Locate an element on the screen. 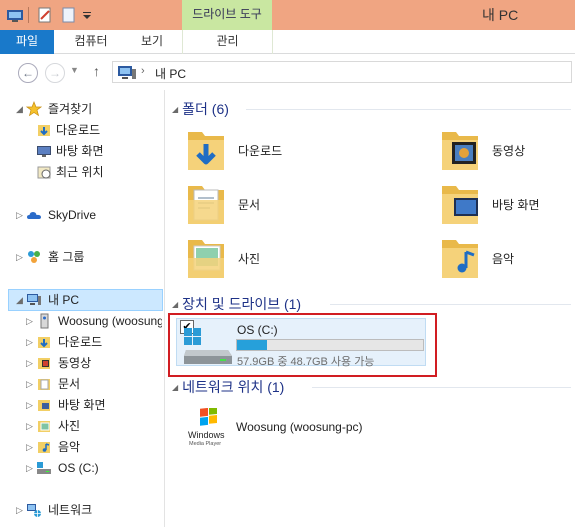 The image size is (575, 527). folder-music: 음악 is located at coordinates (503, 258).